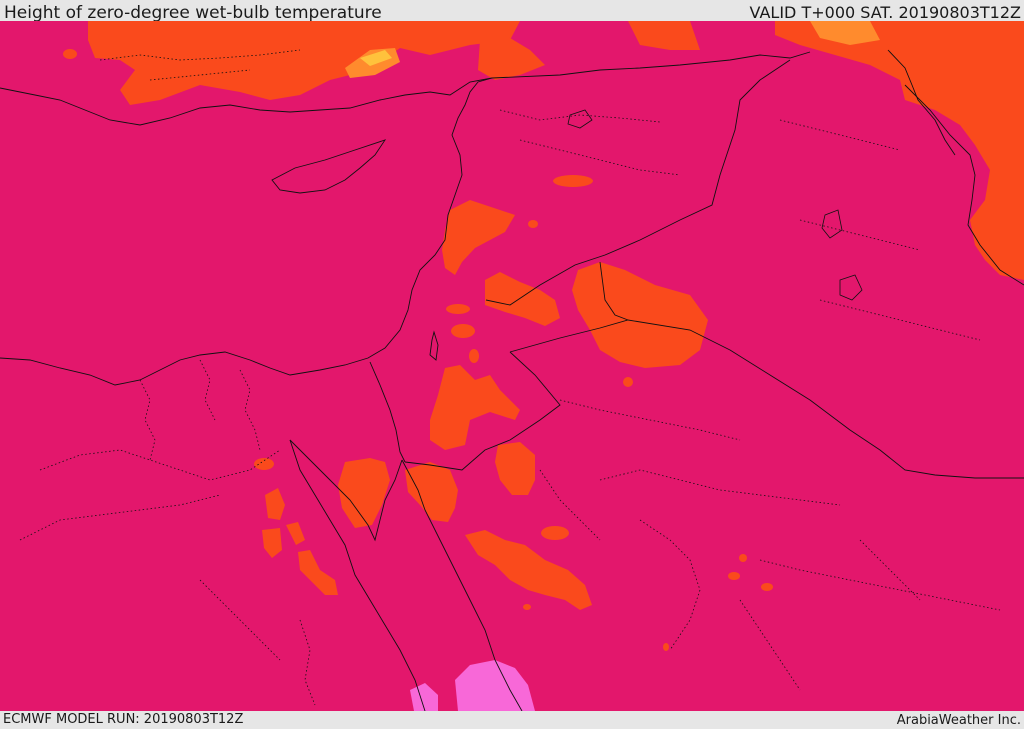  What do you see at coordinates (555, 533) in the screenshot?
I see `field-orange-hejaz-dot` at bounding box center [555, 533].